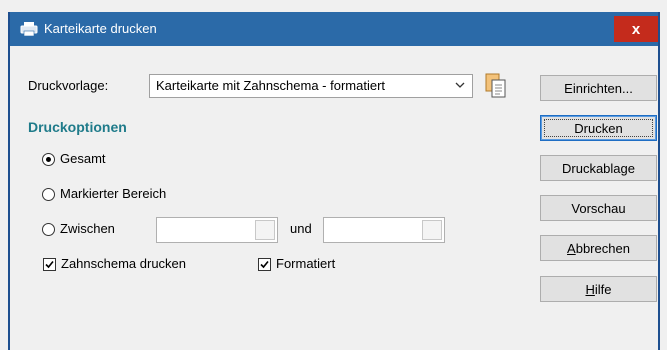  I want to click on radio-gesamt-label: Gesamt, so click(83, 158).